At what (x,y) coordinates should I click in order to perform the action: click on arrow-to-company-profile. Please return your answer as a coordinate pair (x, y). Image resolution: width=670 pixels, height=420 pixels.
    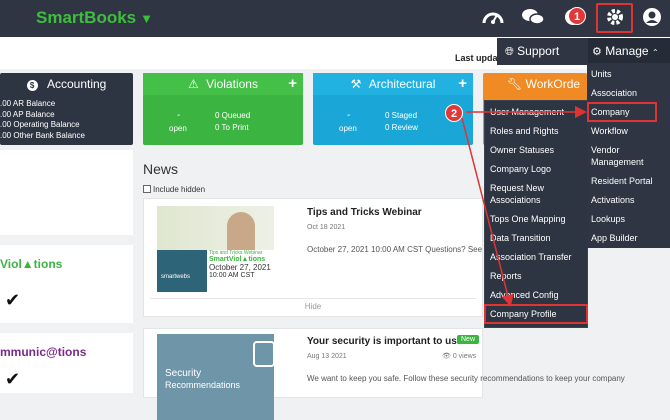
    Looking at the image, I should click on (487, 212).